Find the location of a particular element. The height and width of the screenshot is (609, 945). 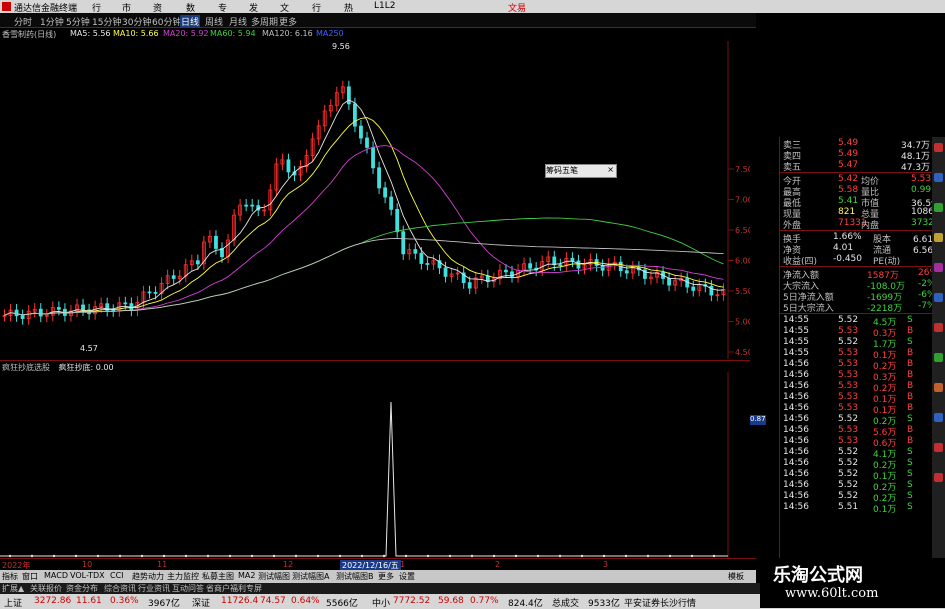

indicator-tab-11: 测试幅图B is located at coordinates (355, 576).